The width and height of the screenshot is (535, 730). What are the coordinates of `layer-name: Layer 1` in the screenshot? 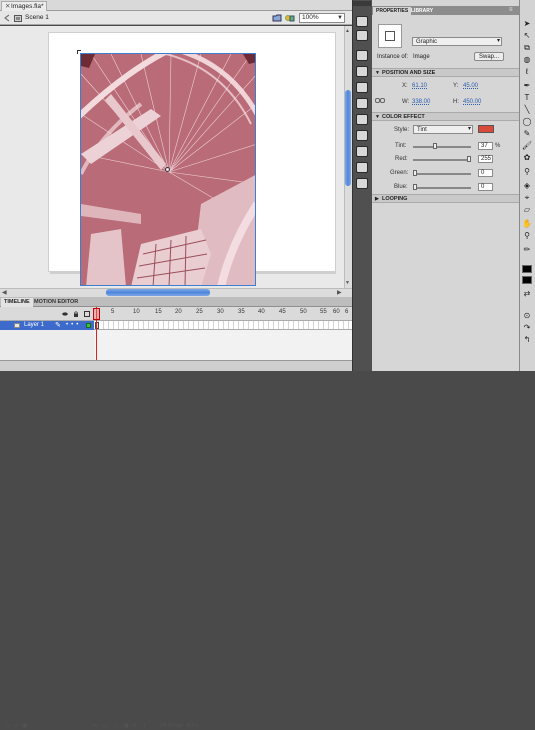 It's located at (34, 325).